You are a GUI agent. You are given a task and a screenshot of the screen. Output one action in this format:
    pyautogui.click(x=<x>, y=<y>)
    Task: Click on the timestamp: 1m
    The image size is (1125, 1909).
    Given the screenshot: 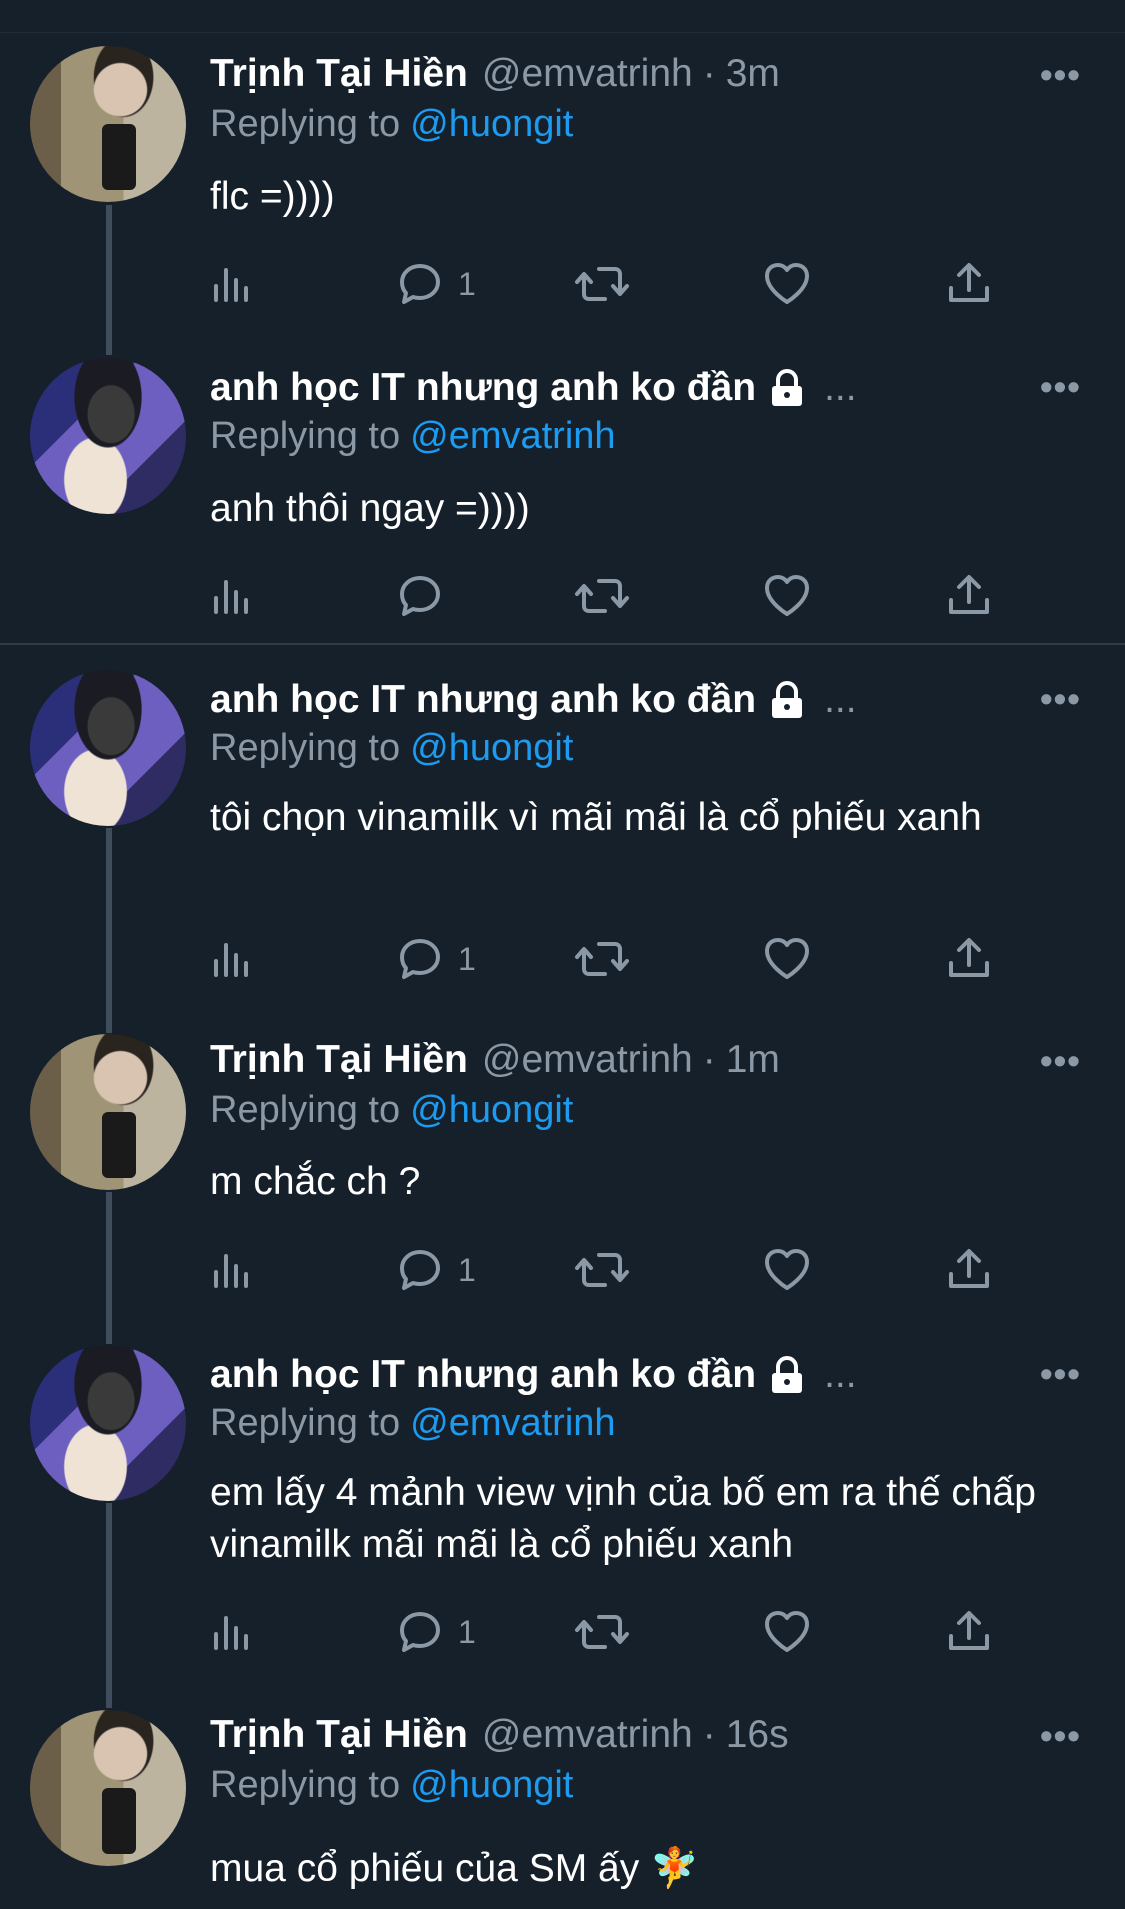 What is the action you would take?
    pyautogui.click(x=753, y=1060)
    